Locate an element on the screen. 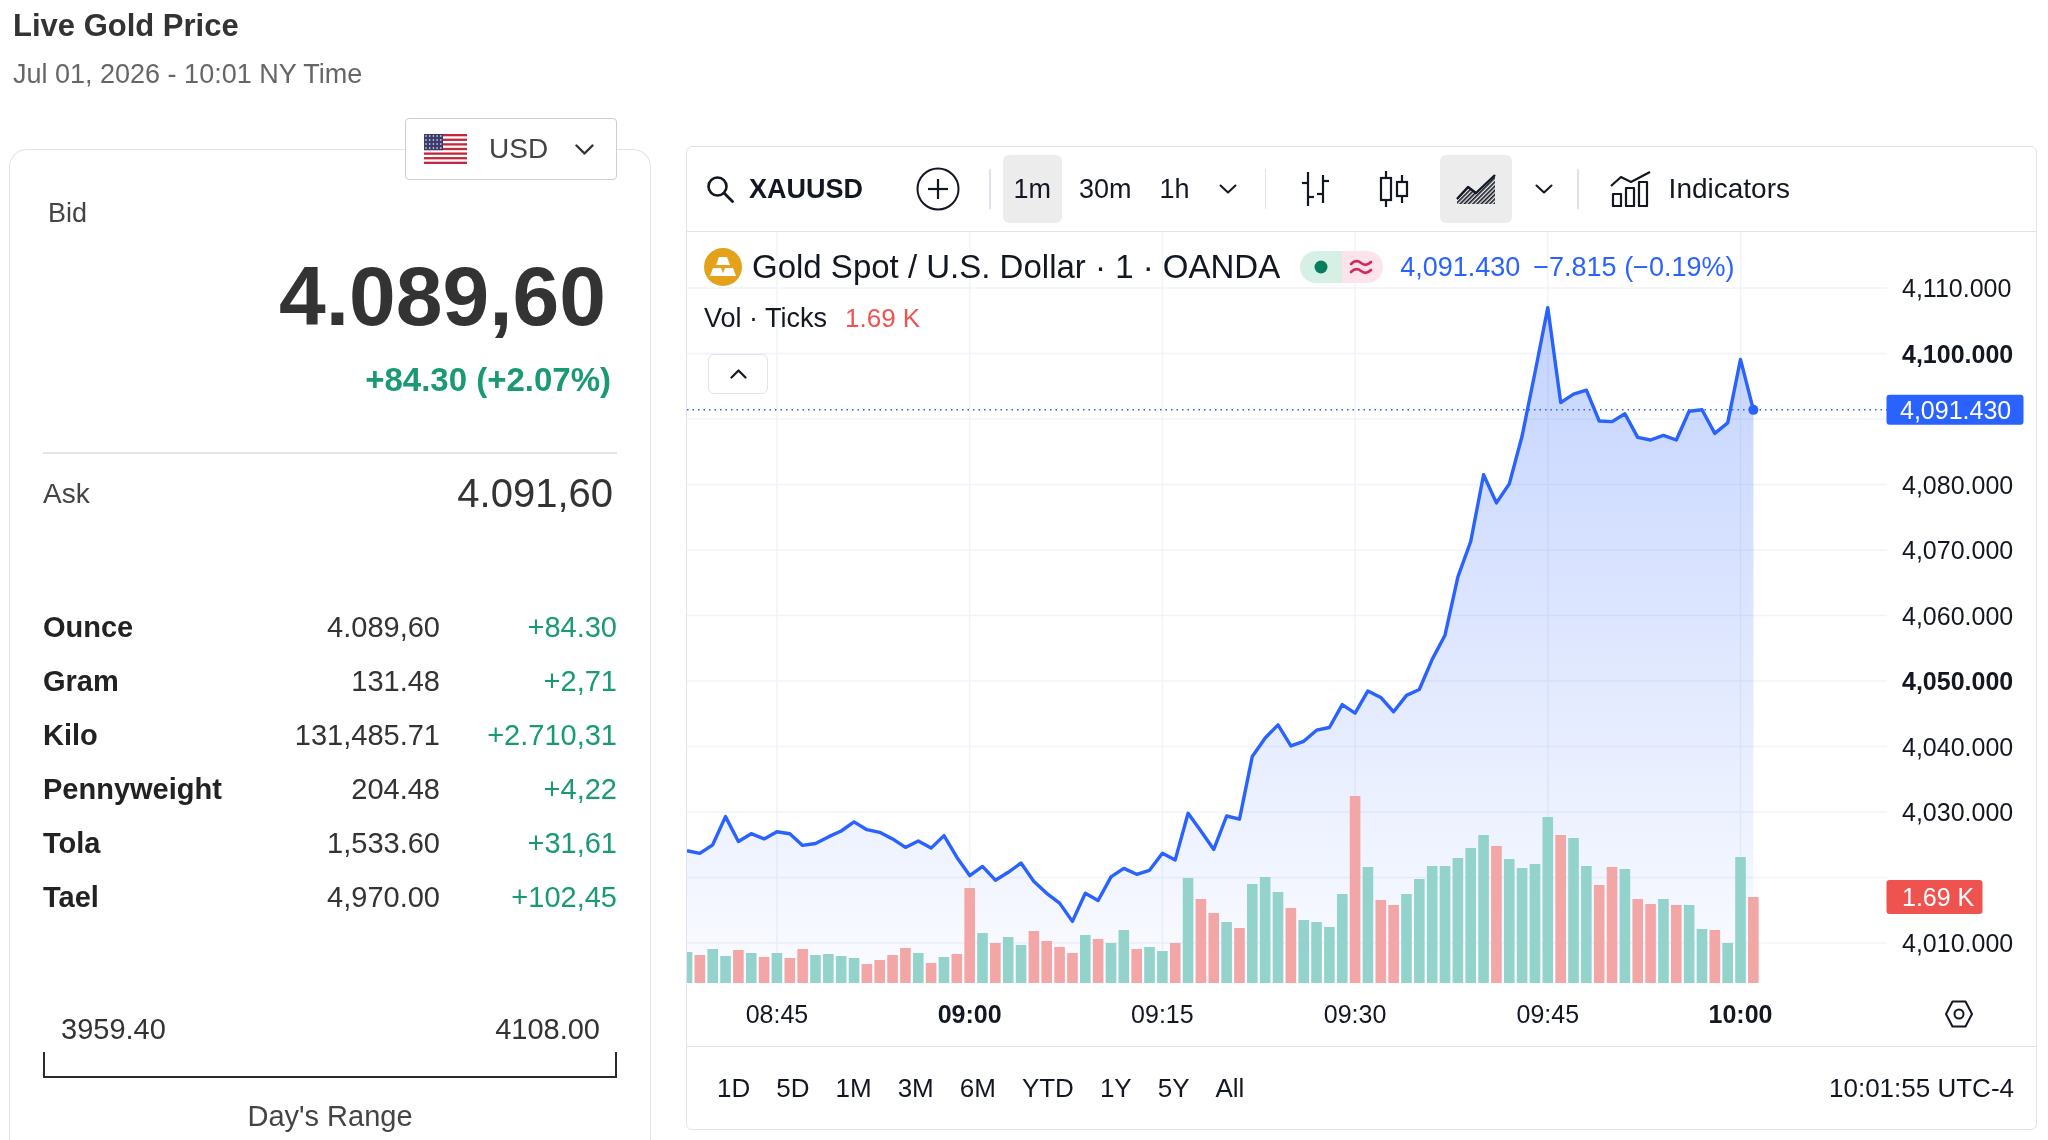  price-axis-label: 4,030.000 is located at coordinates (1958, 812).